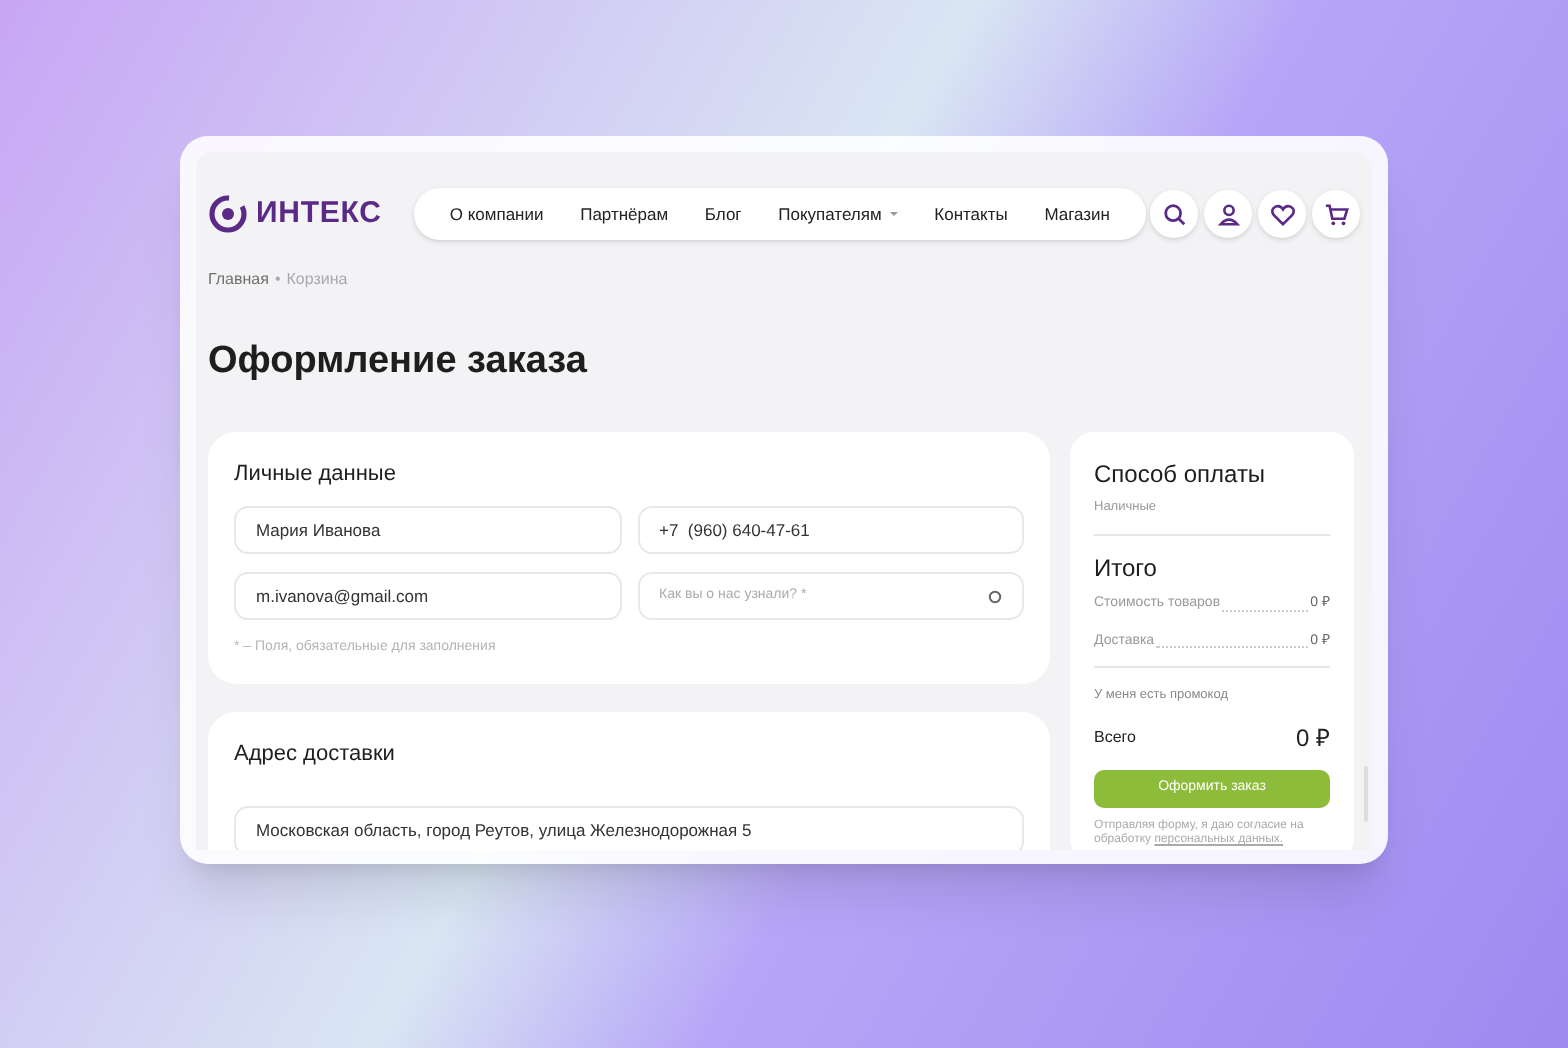 Image resolution: width=1568 pixels, height=1048 pixels. What do you see at coordinates (496, 214) in the screenshot?
I see `nav-link: О компании` at bounding box center [496, 214].